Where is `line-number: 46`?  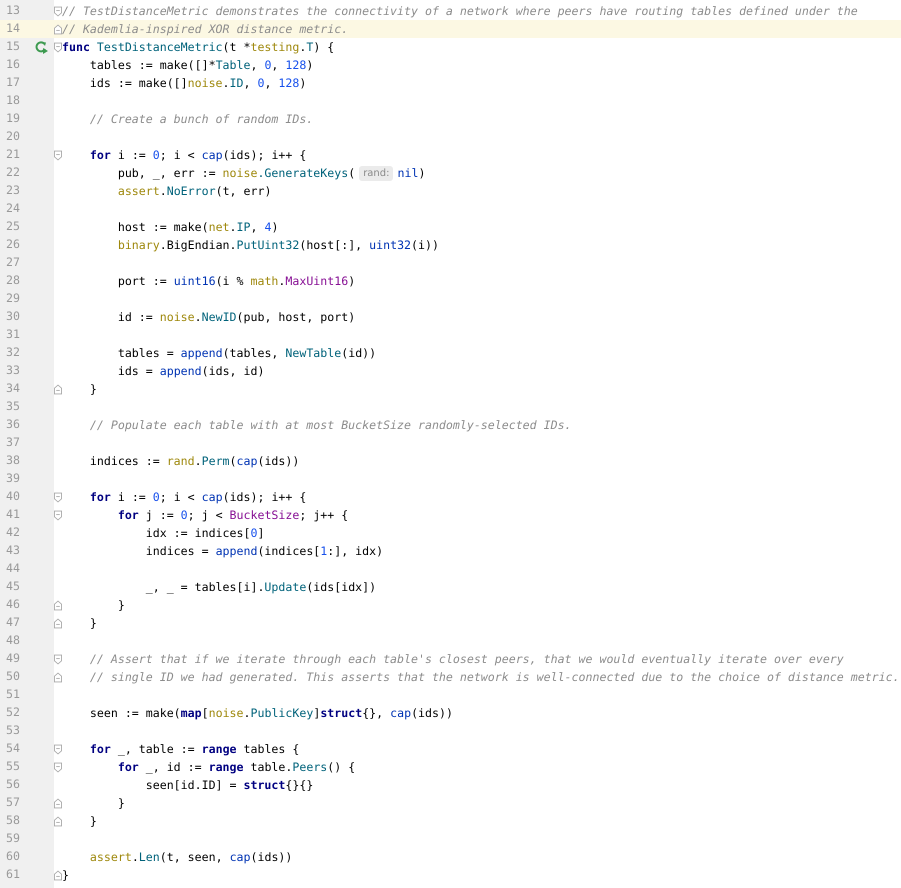
line-number: 46 is located at coordinates (13, 605).